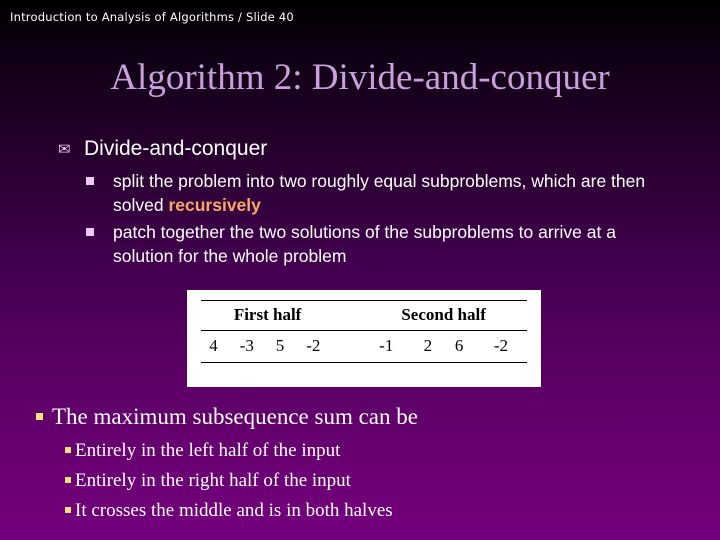  What do you see at coordinates (364, 315) in the screenshot?
I see `table-header-row: First half Second half` at bounding box center [364, 315].